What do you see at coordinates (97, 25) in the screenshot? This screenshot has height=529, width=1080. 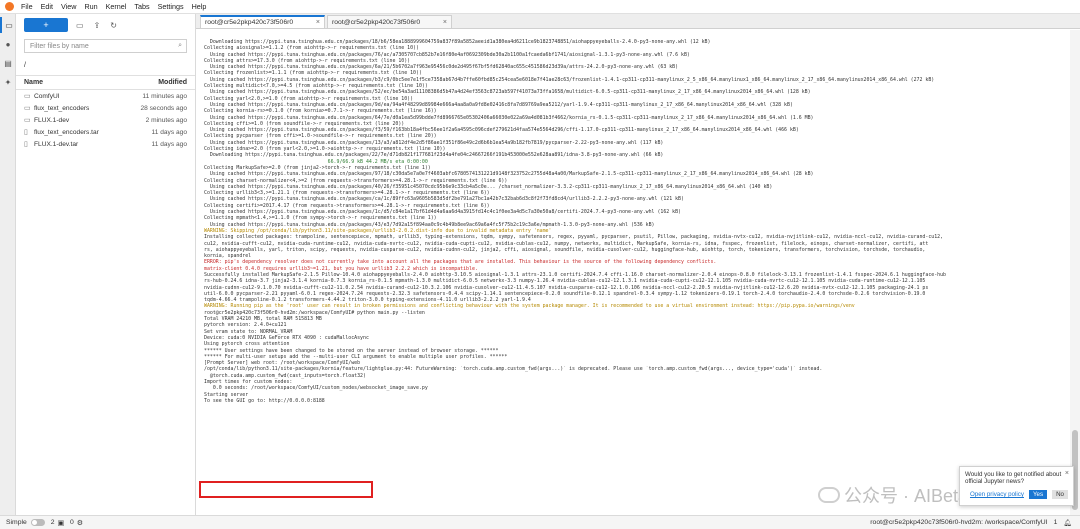 I see `upload-icon: ⇪` at bounding box center [97, 25].